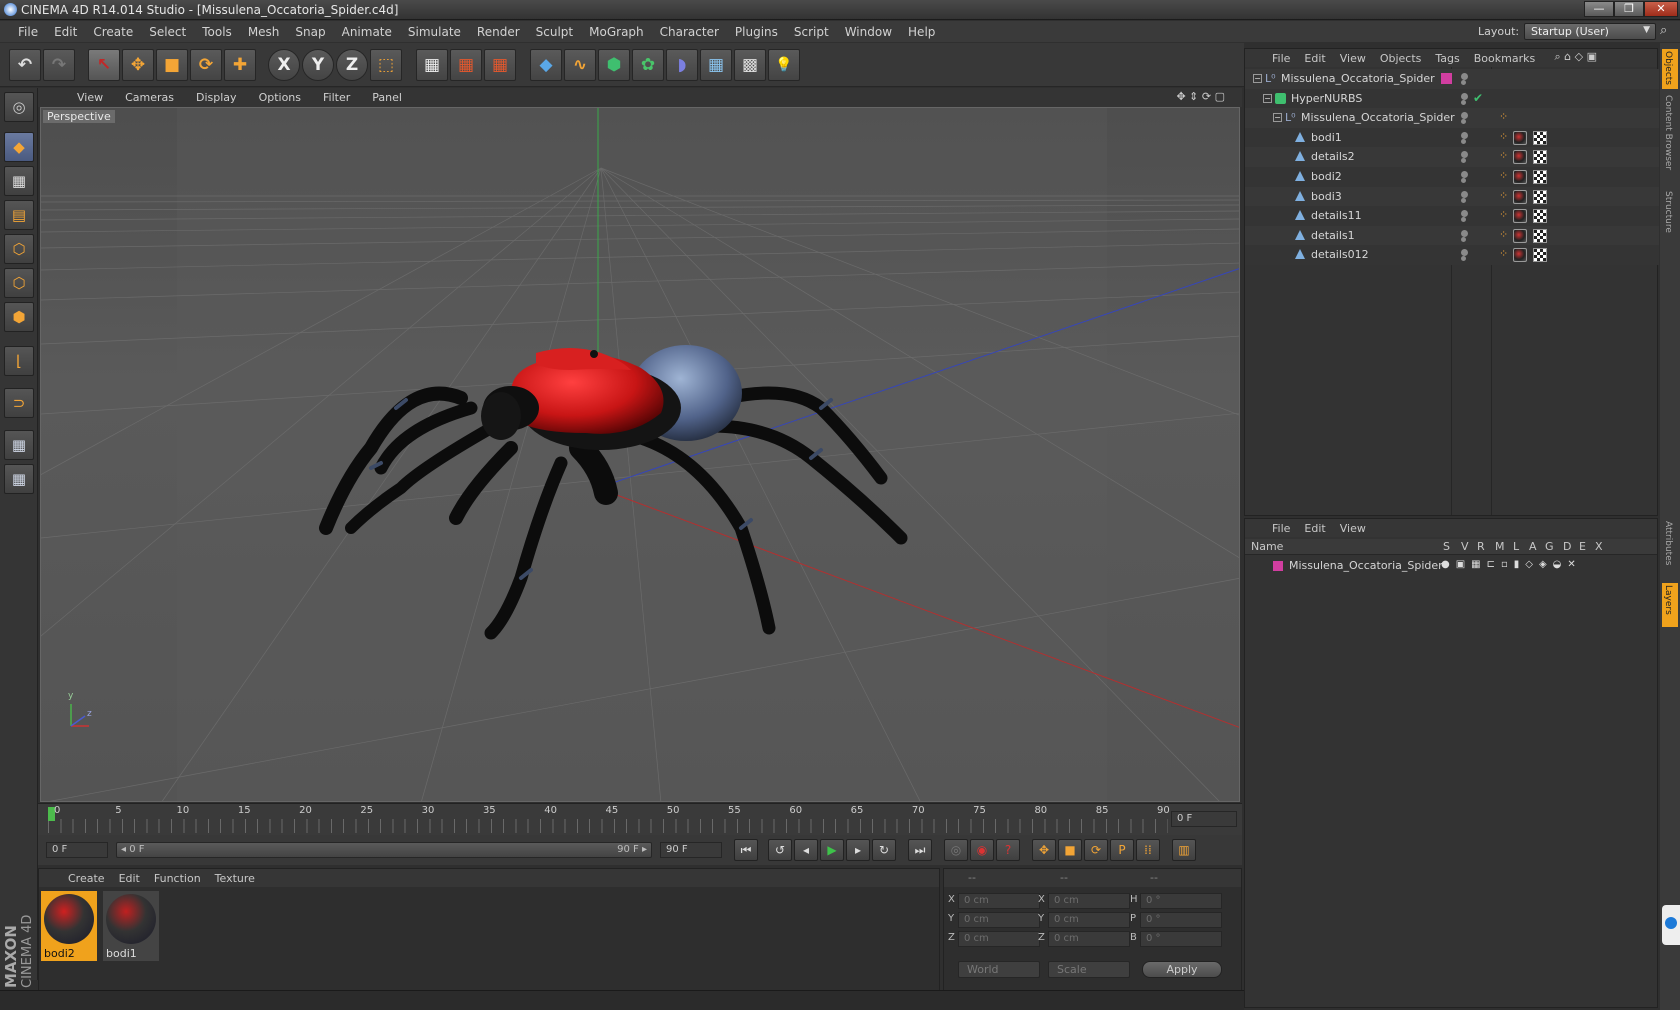 Image resolution: width=1680 pixels, height=1010 pixels. I want to click on object-name: details2, so click(1333, 156).